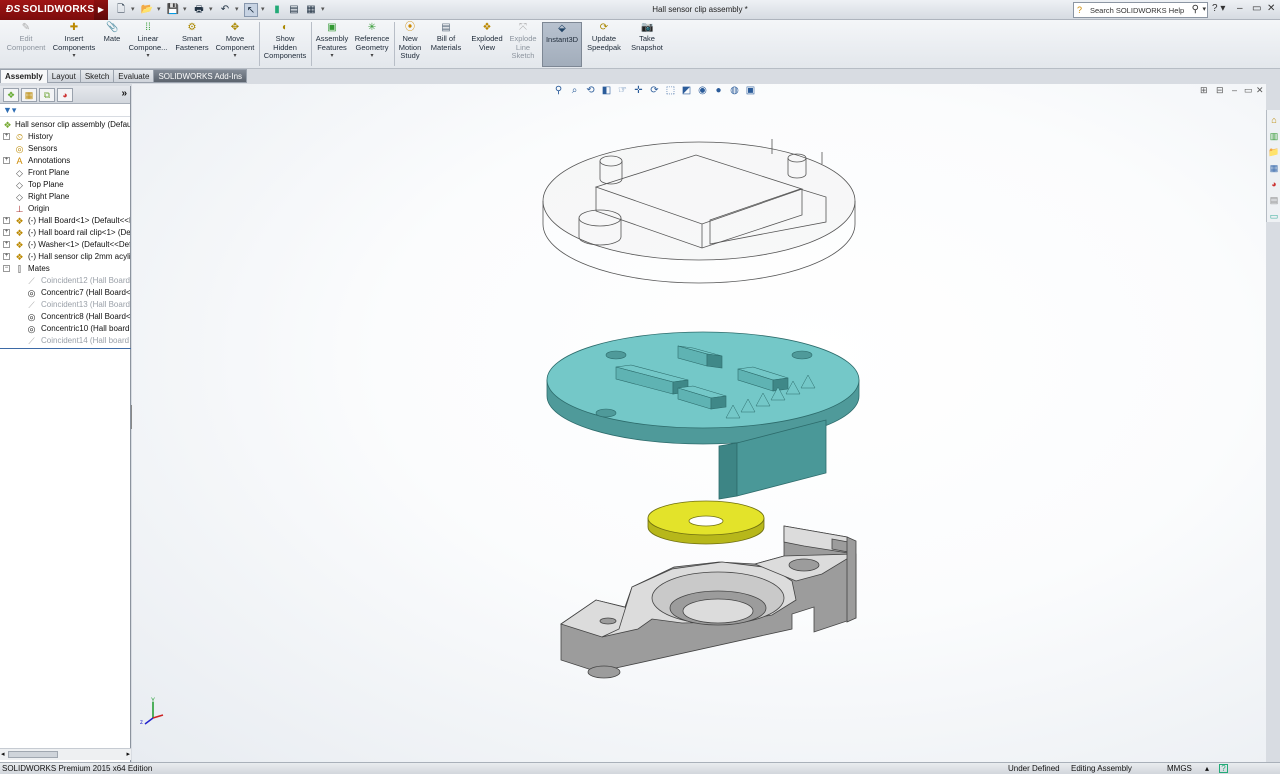  Describe the element at coordinates (65, 185) in the screenshot. I see `tree-item: ◇ Top Plane` at that location.